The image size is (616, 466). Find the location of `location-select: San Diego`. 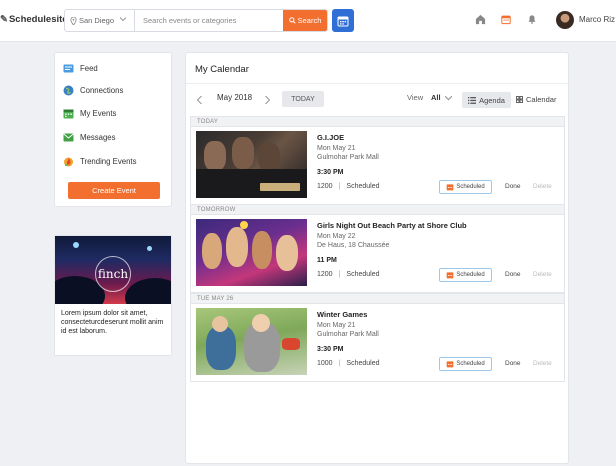

location-select: San Diego is located at coordinates (100, 20).